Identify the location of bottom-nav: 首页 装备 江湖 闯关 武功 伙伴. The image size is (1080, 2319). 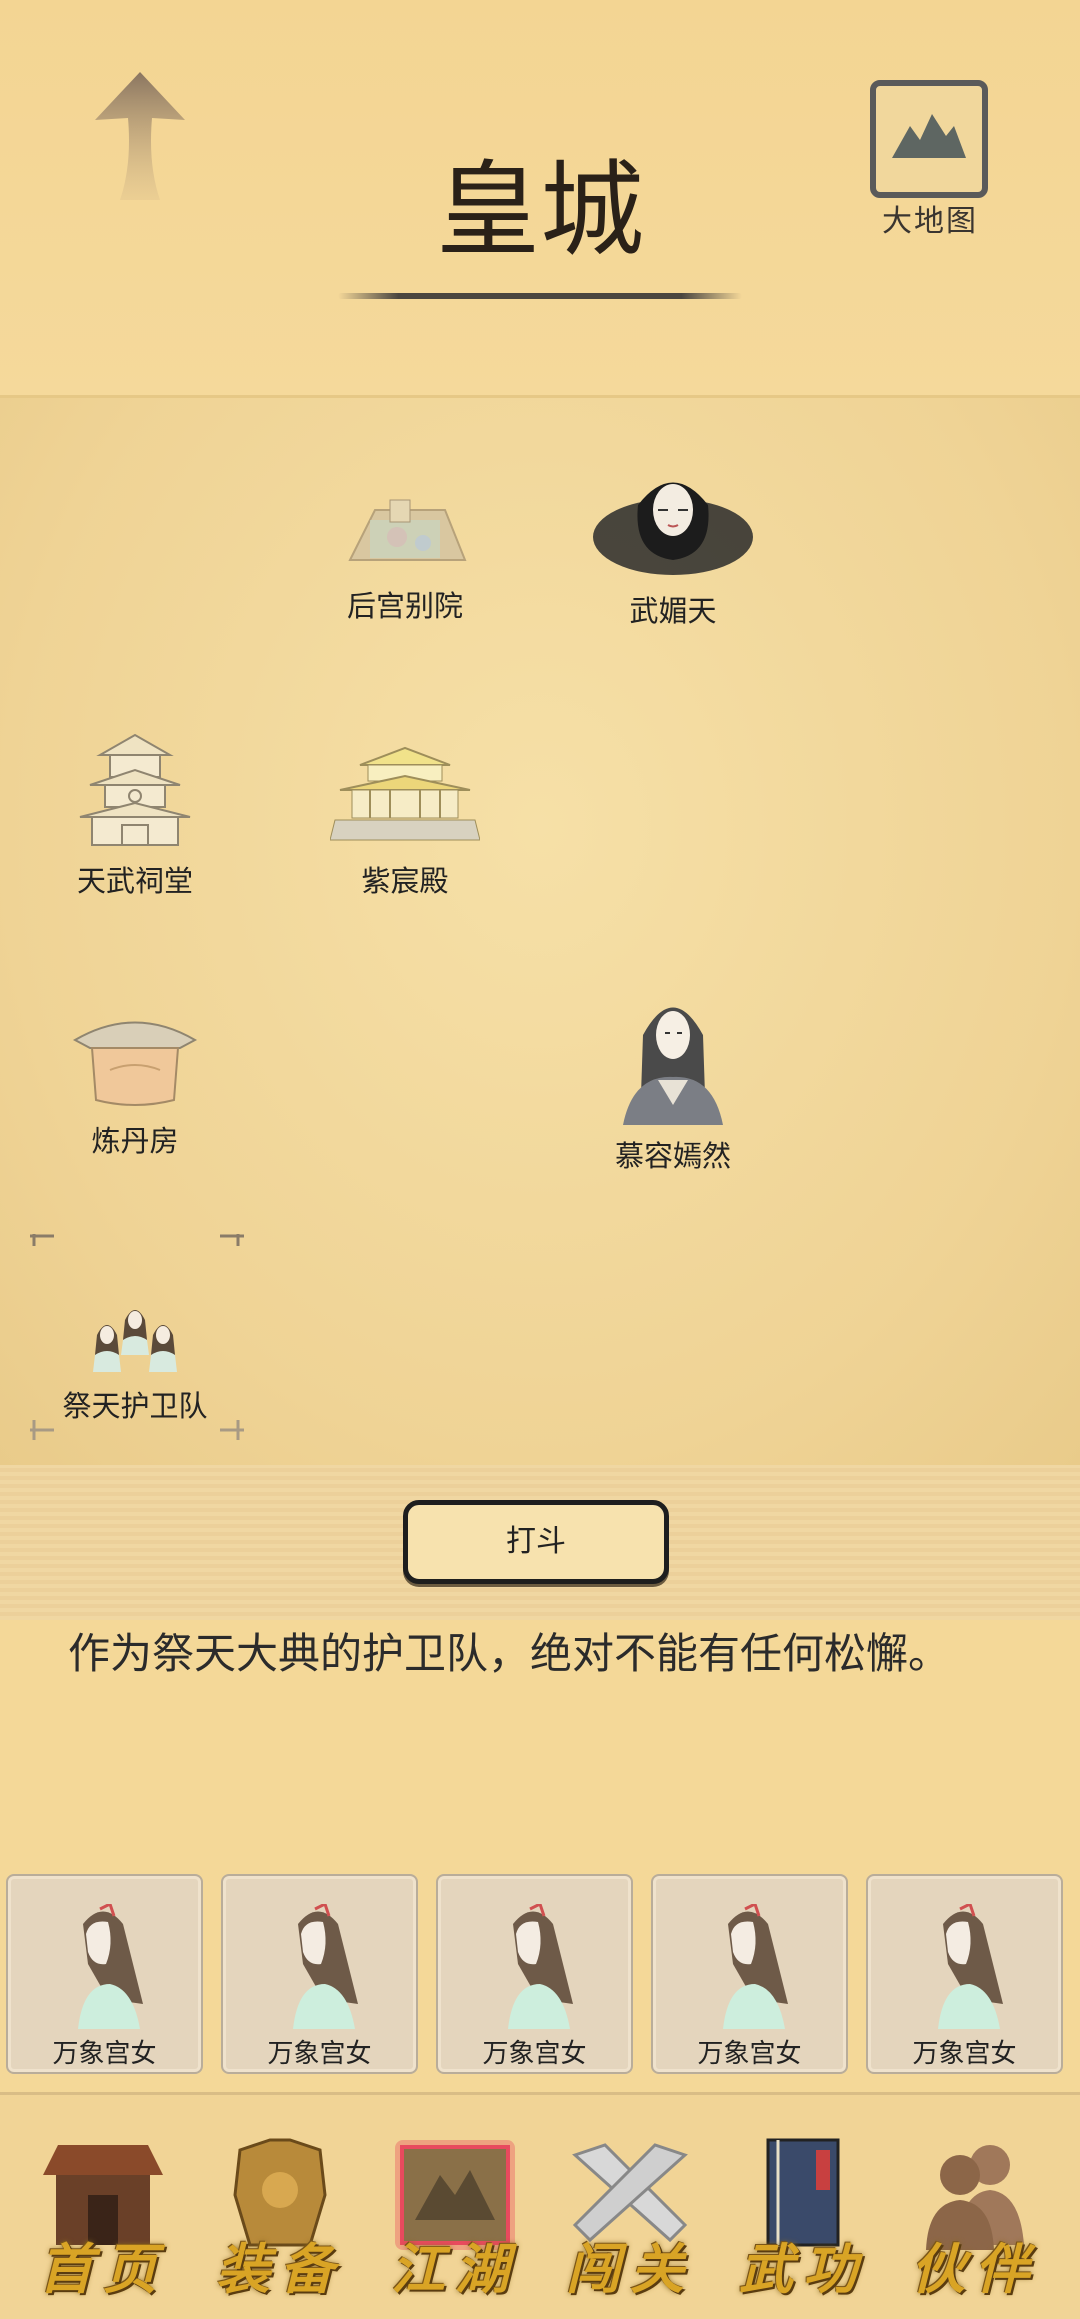
(540, 2205).